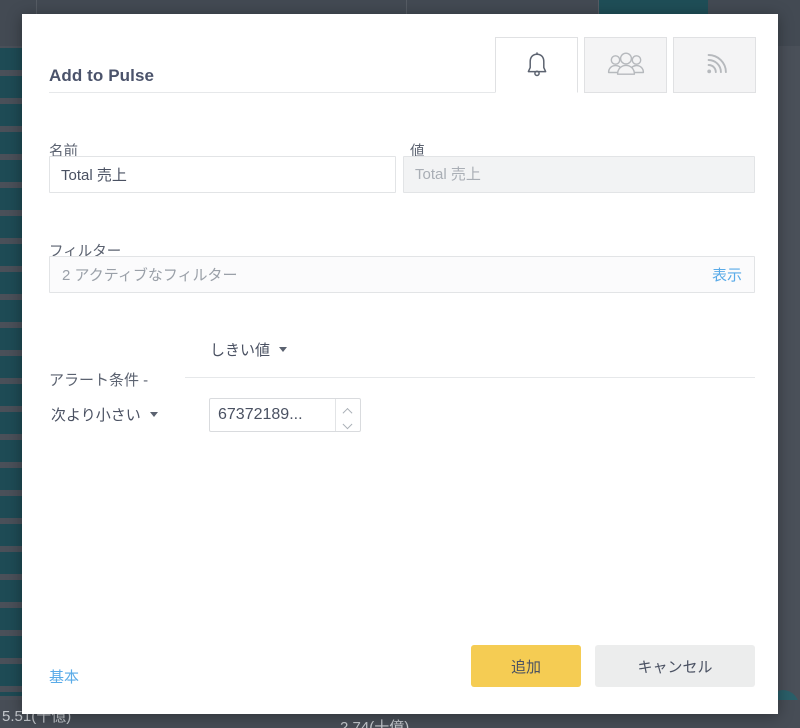  I want to click on header-divider, so click(283, 92).